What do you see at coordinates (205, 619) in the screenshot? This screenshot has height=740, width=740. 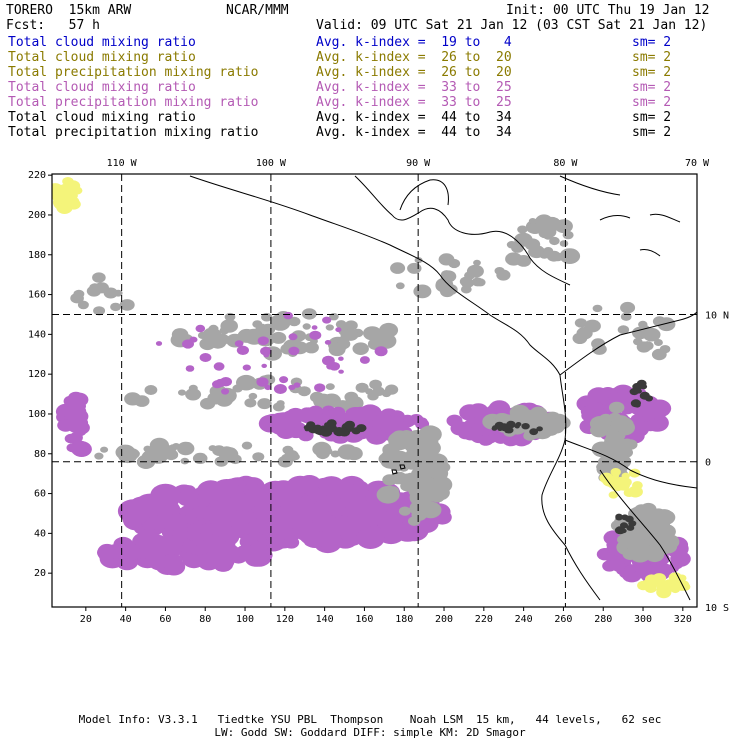 I see `x-tick-label: 80` at bounding box center [205, 619].